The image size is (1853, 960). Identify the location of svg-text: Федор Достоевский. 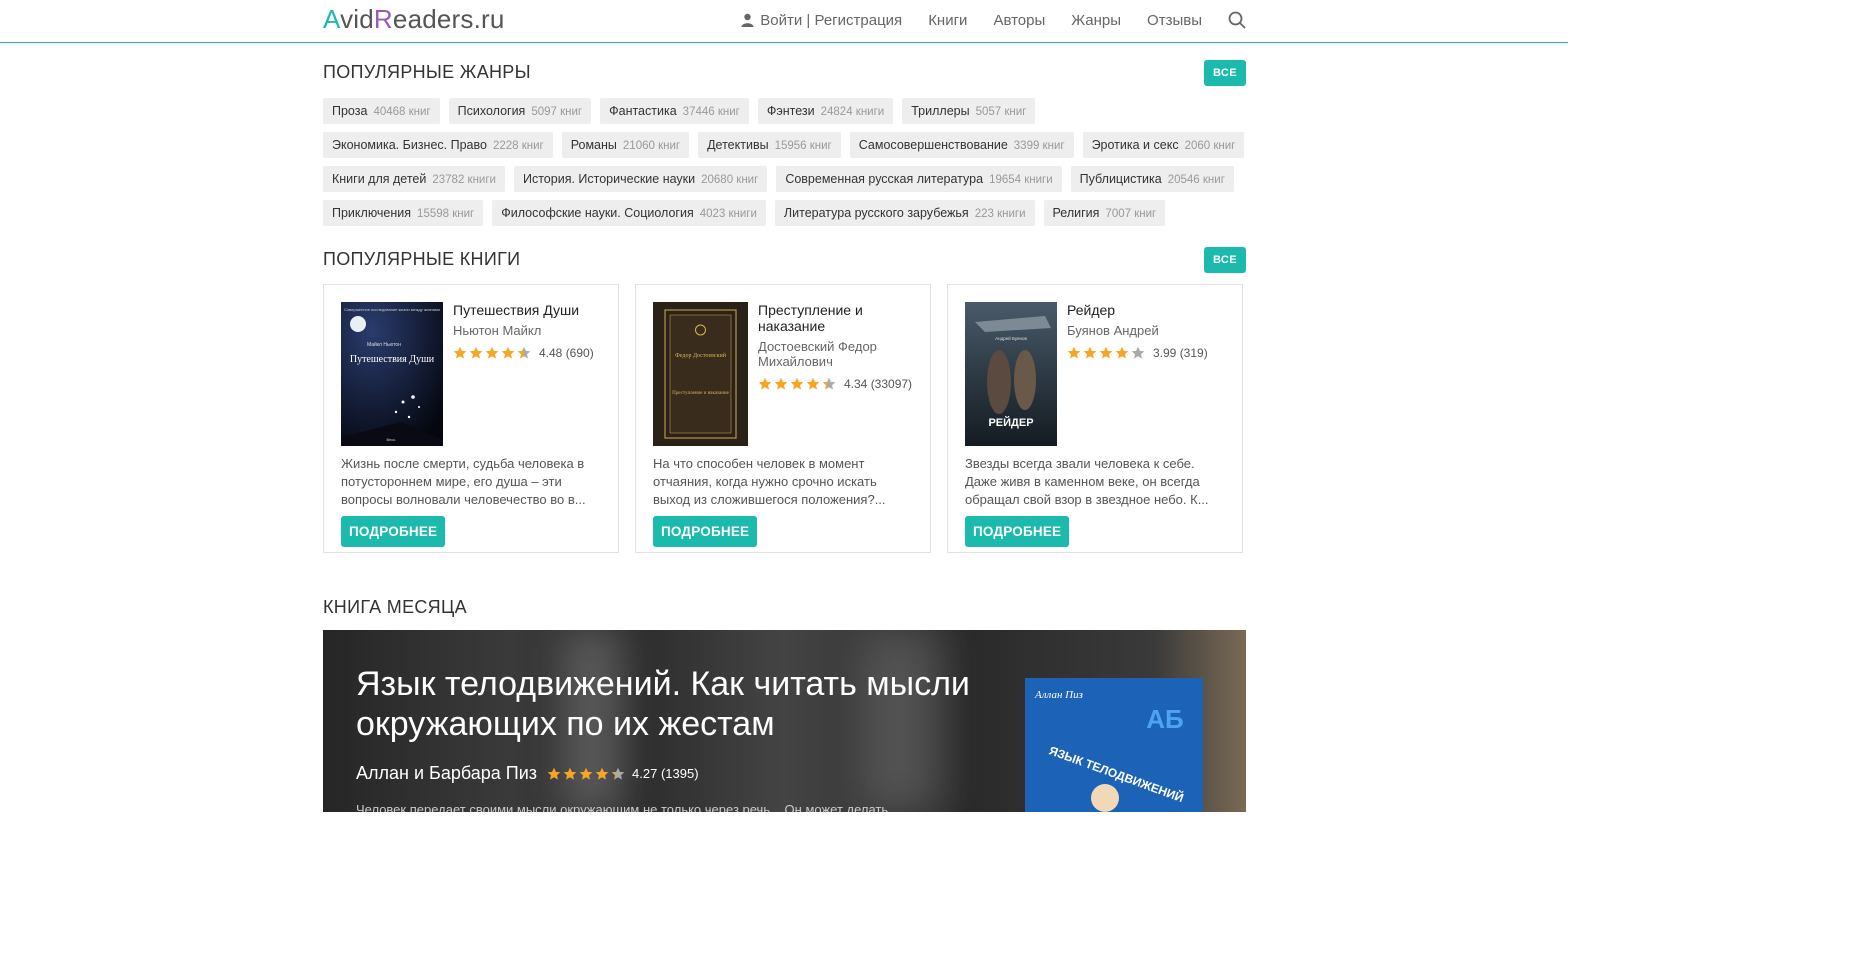
(701, 355).